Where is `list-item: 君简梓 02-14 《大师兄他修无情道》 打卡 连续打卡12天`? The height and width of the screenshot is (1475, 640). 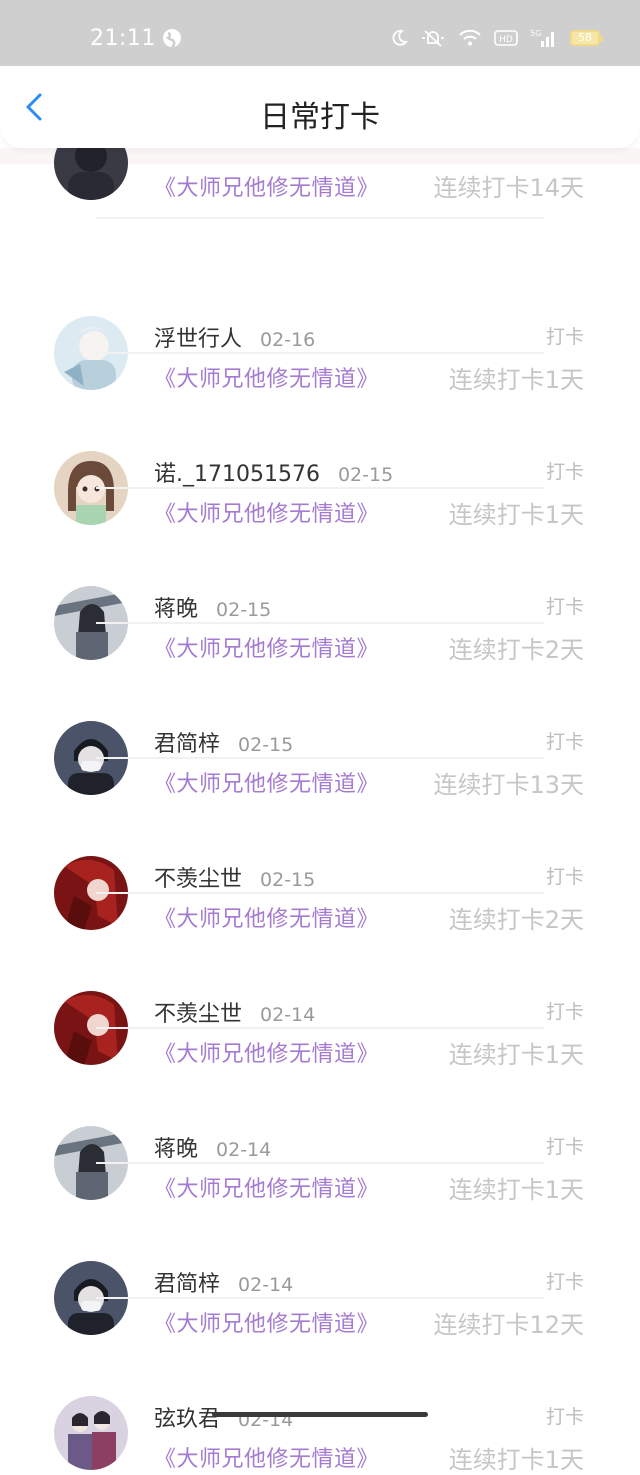 list-item: 君简梓 02-14 《大师兄他修无情道》 打卡 连续打卡12天 is located at coordinates (320, 1251).